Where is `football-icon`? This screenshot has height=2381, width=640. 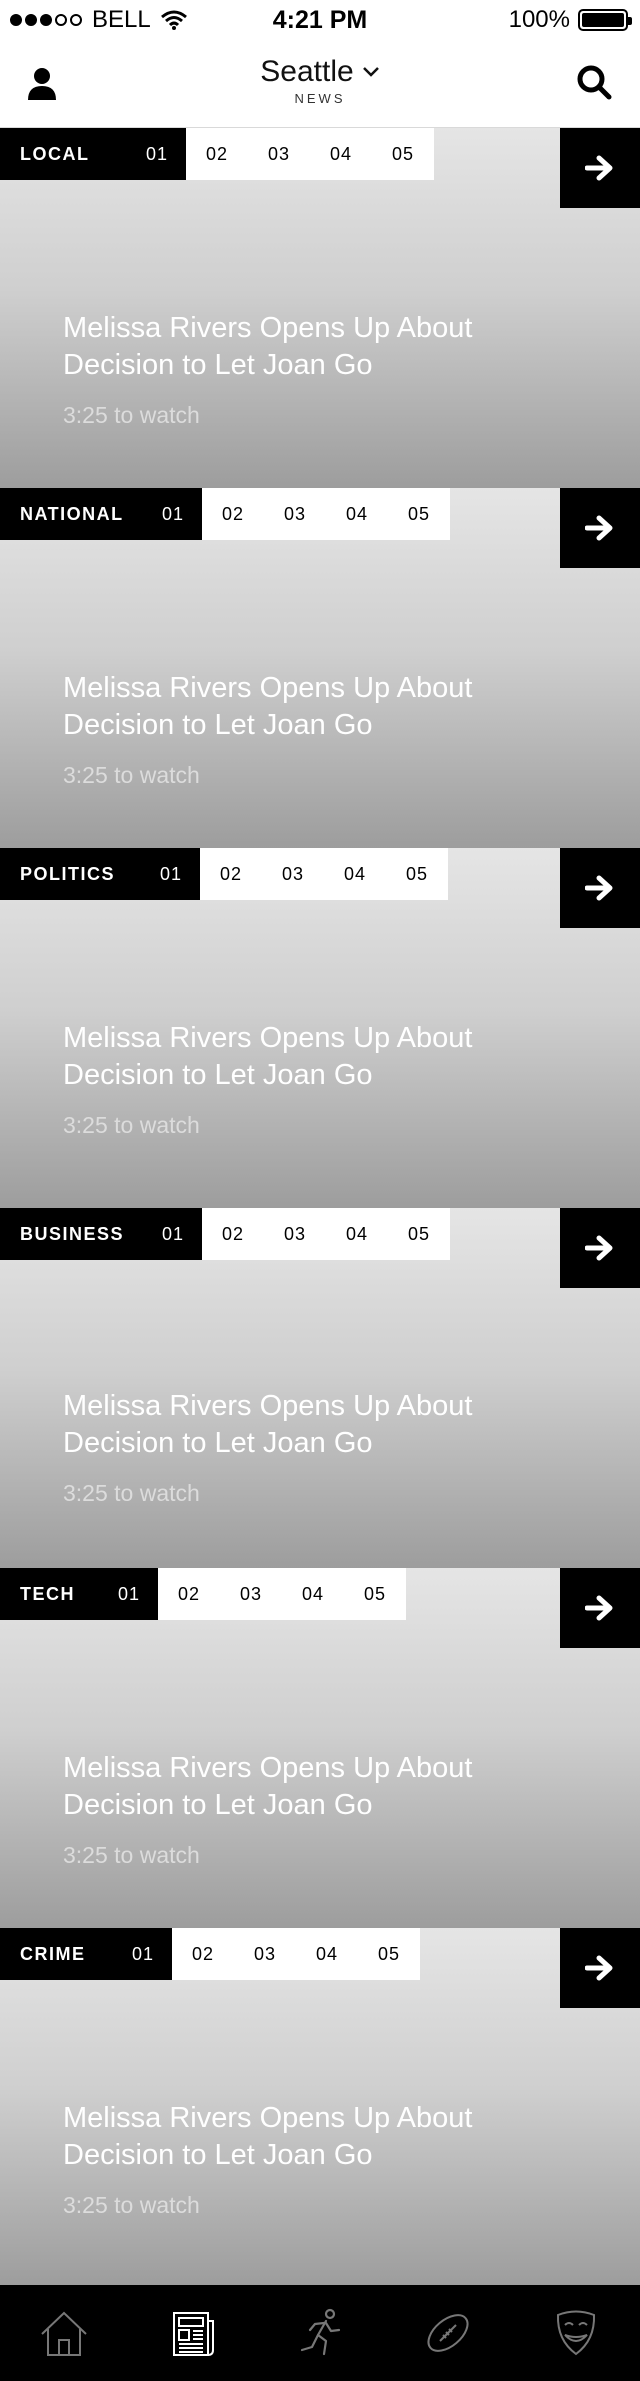 football-icon is located at coordinates (448, 2333).